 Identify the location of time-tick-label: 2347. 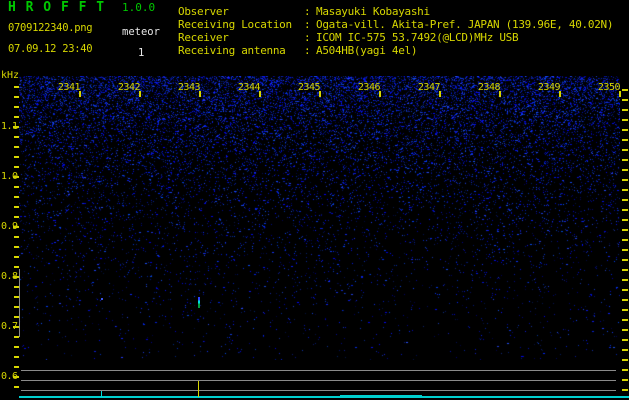
(429, 87).